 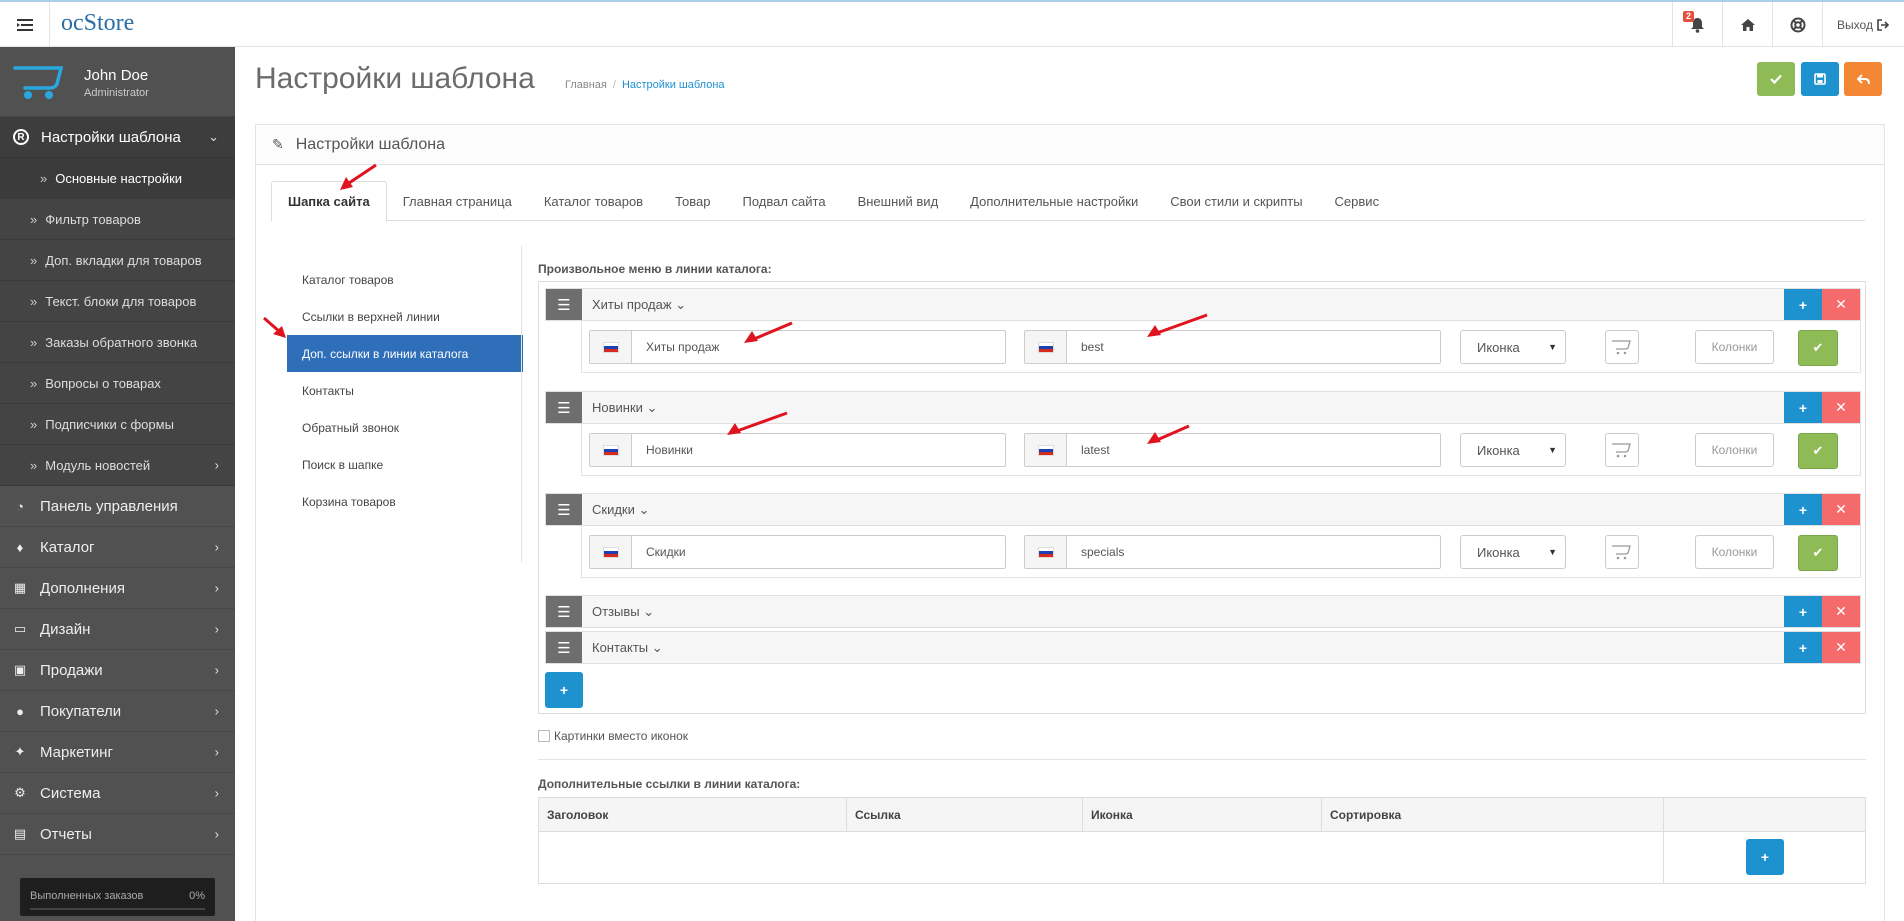 What do you see at coordinates (370, 144) in the screenshot?
I see `panel-title: Настройки шаблона` at bounding box center [370, 144].